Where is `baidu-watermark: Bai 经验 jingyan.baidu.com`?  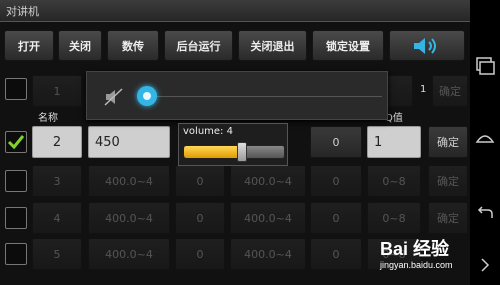 baidu-watermark: Bai 经验 jingyan.baidu.com is located at coordinates (425, 257).